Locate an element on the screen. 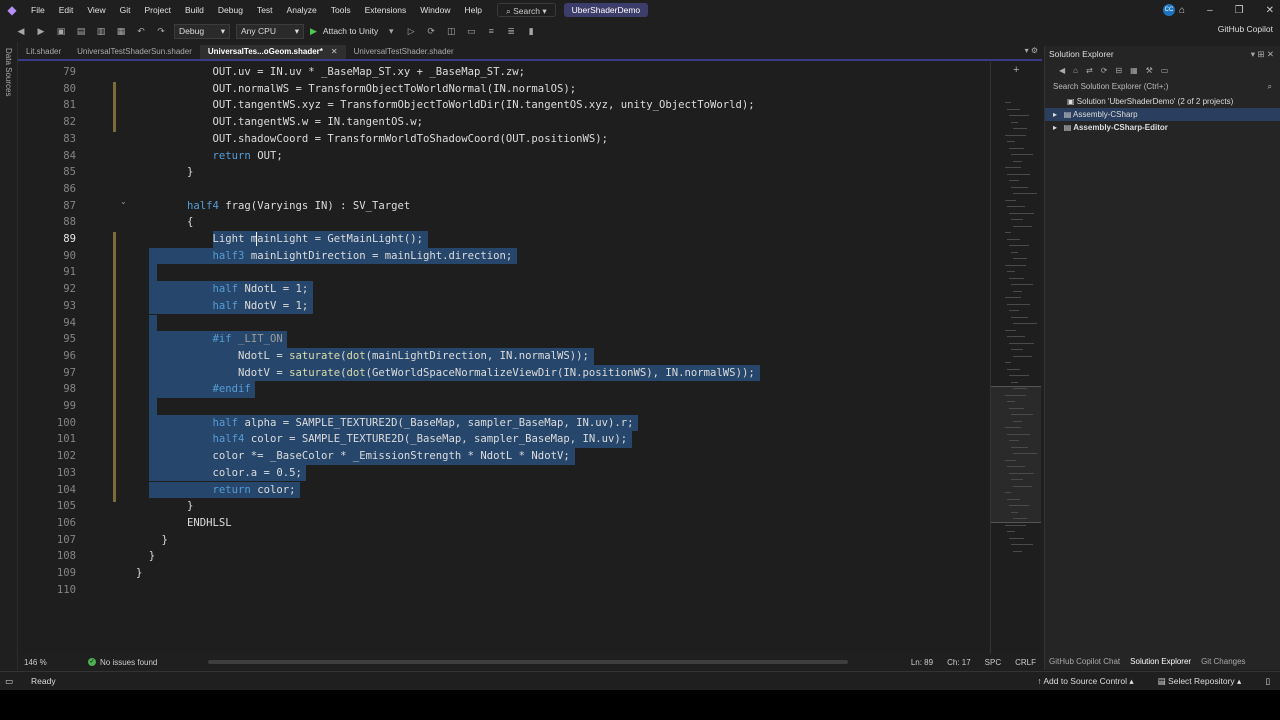  code-text: Light mainLight = GetMainLight(); is located at coordinates (279, 239).